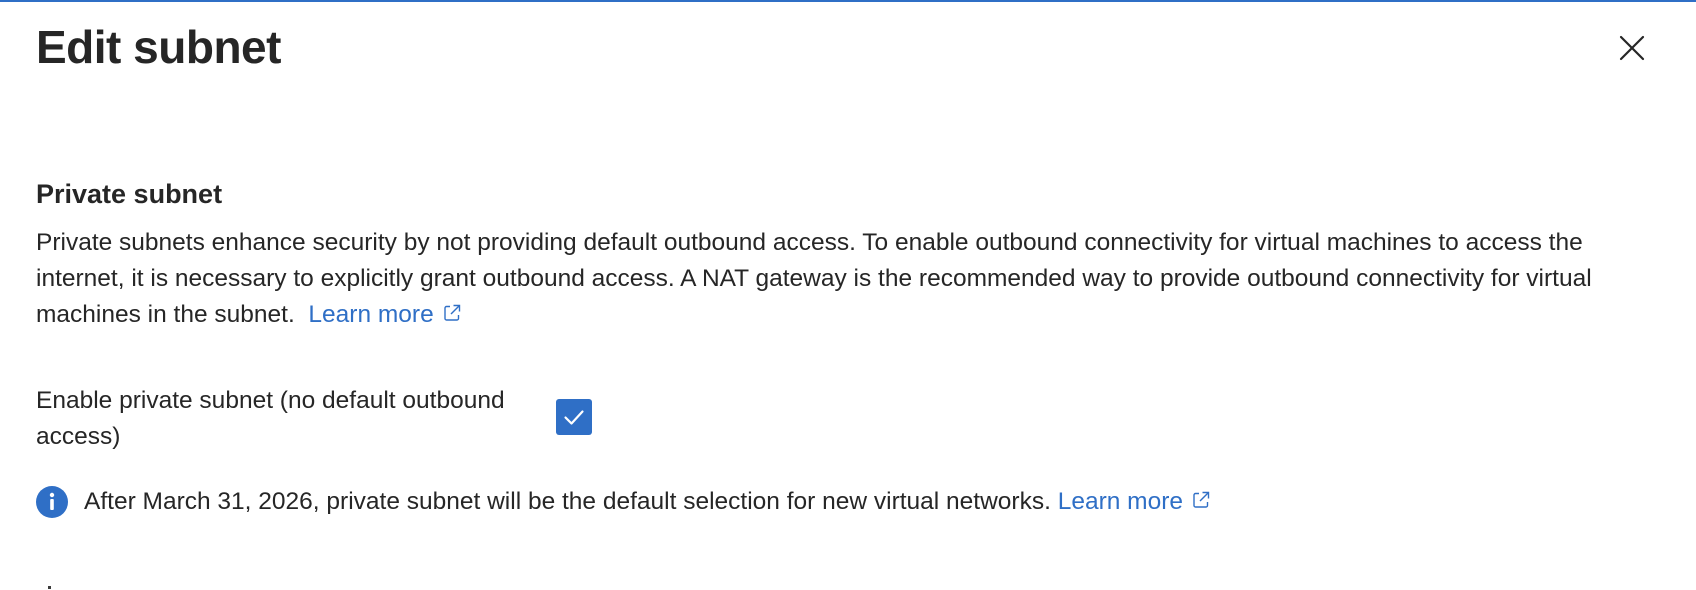  Describe the element at coordinates (1120, 501) in the screenshot. I see `info-learn-more-label: Learn more` at that location.